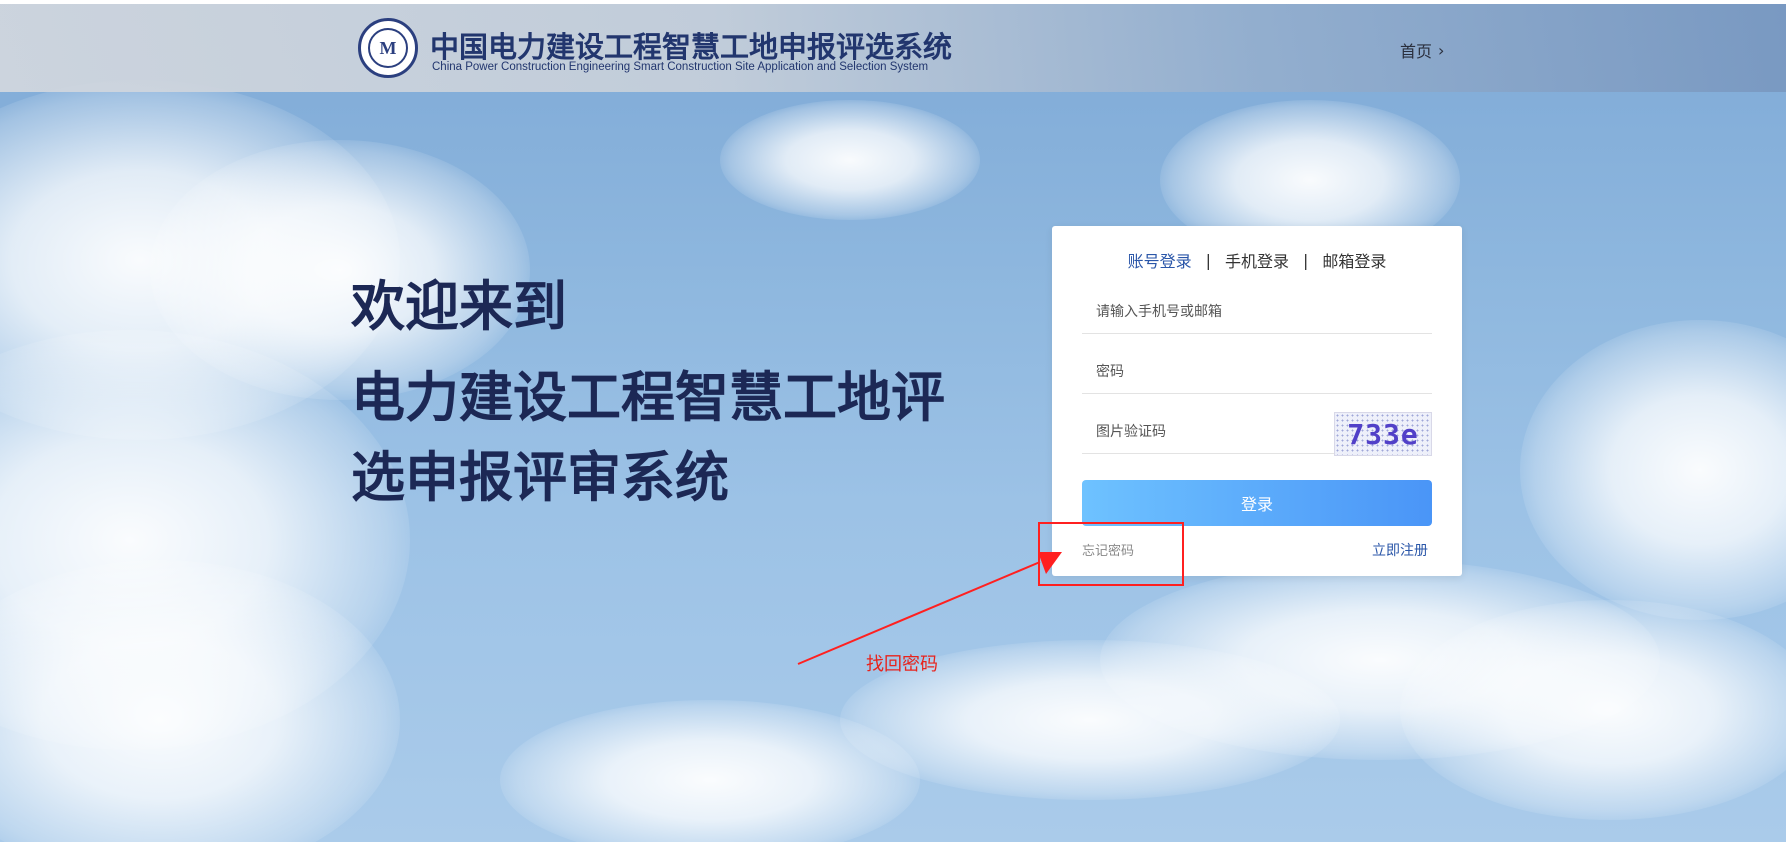  I want to click on annotation-label: 找回密码, so click(902, 664).